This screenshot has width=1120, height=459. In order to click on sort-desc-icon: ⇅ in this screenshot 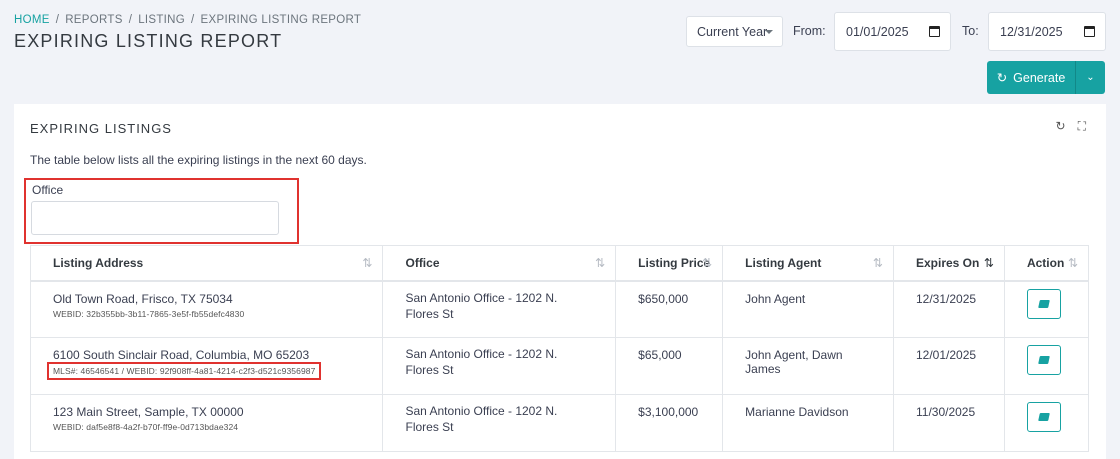, I will do `click(989, 263)`.